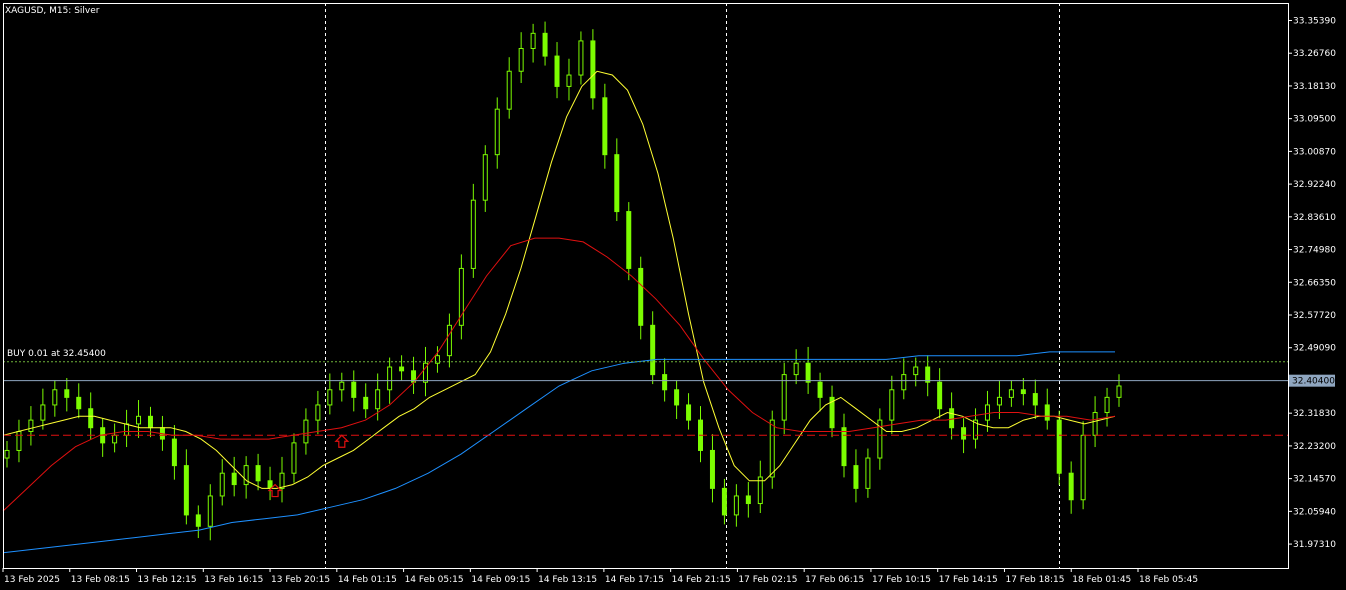 The width and height of the screenshot is (1346, 590). What do you see at coordinates (834, 580) in the screenshot?
I see `time-tick-label: 17 Feb 06:15` at bounding box center [834, 580].